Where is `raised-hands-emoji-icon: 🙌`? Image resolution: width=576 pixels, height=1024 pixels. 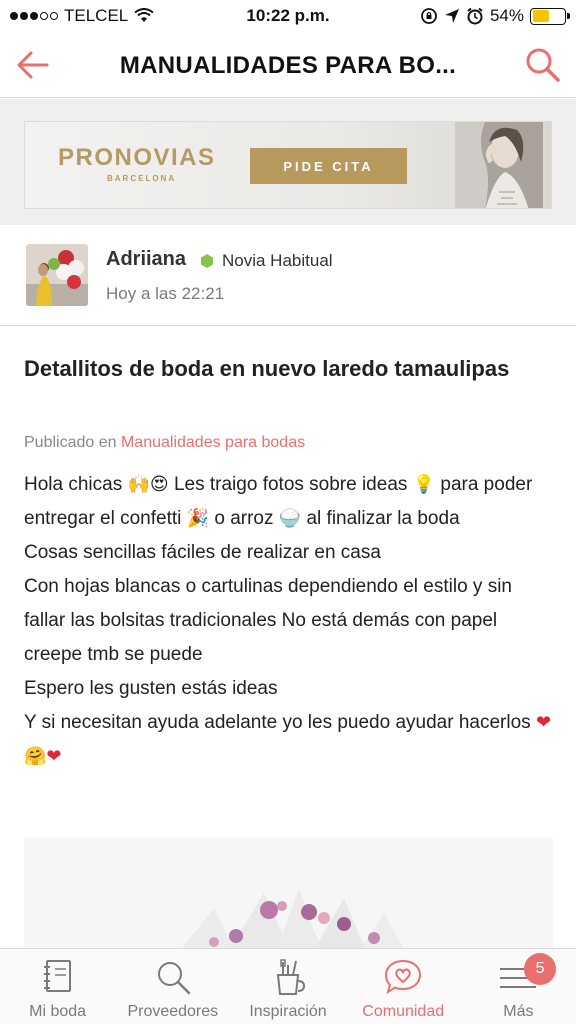 raised-hands-emoji-icon: 🙌 is located at coordinates (138, 484).